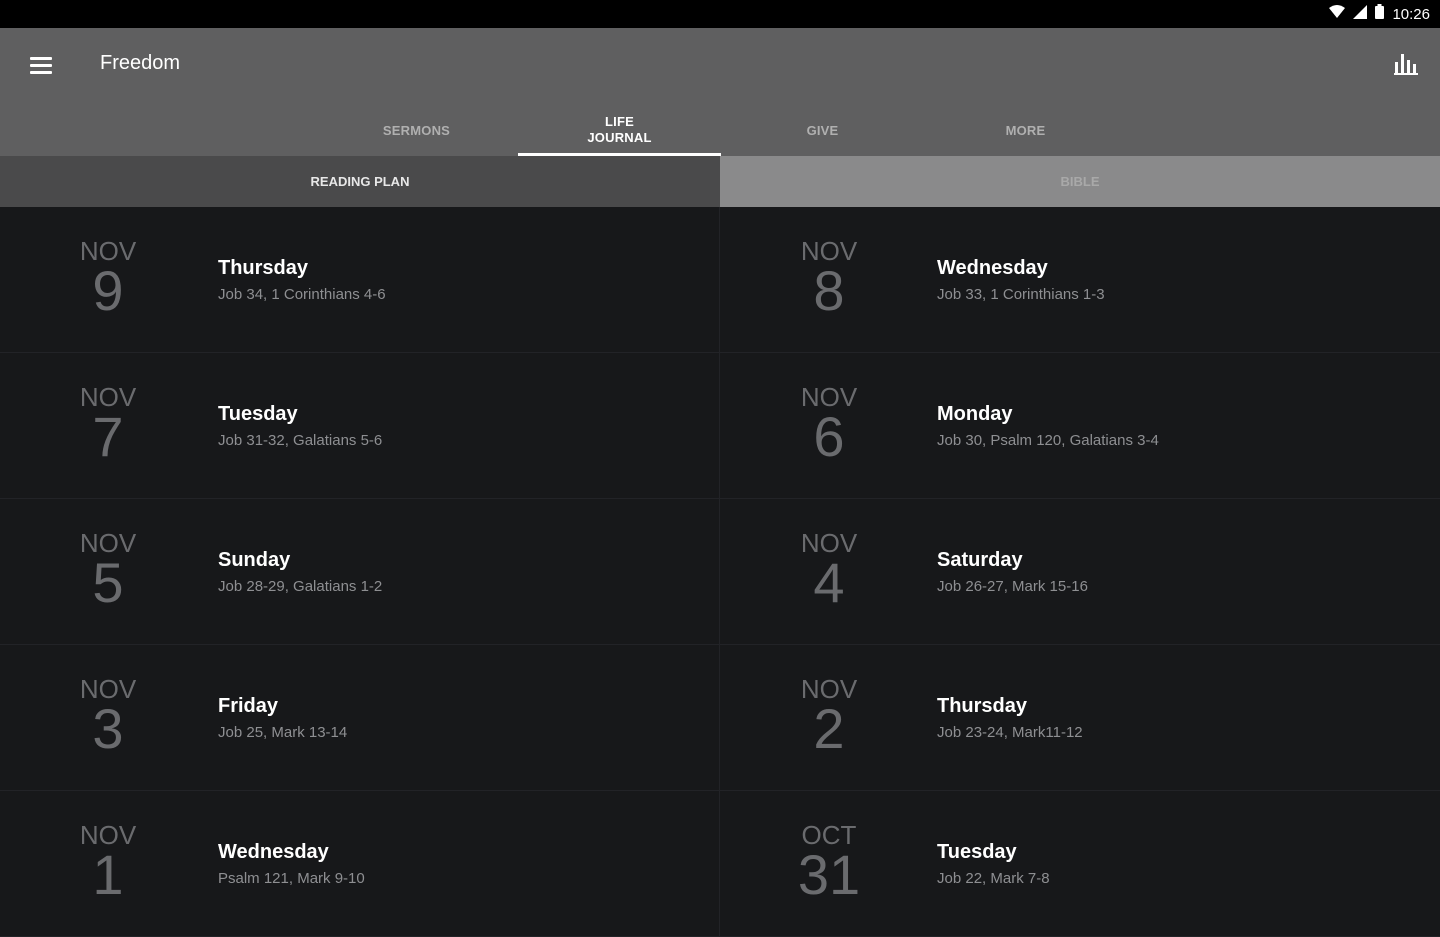 The width and height of the screenshot is (1440, 937). I want to click on entry-day: 9, so click(108, 290).